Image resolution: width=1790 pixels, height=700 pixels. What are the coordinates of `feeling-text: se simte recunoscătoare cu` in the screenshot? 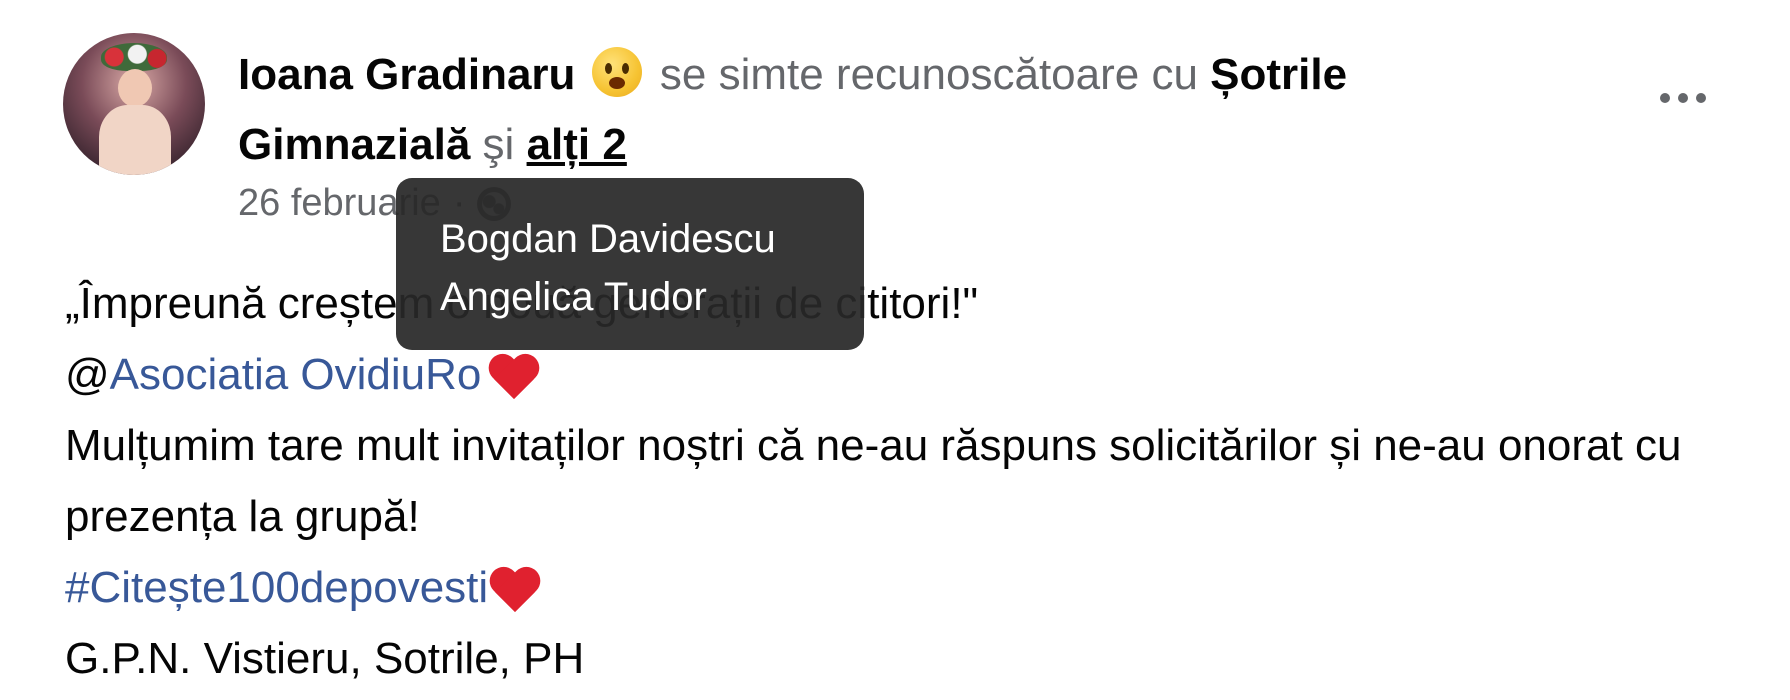 It's located at (928, 74).